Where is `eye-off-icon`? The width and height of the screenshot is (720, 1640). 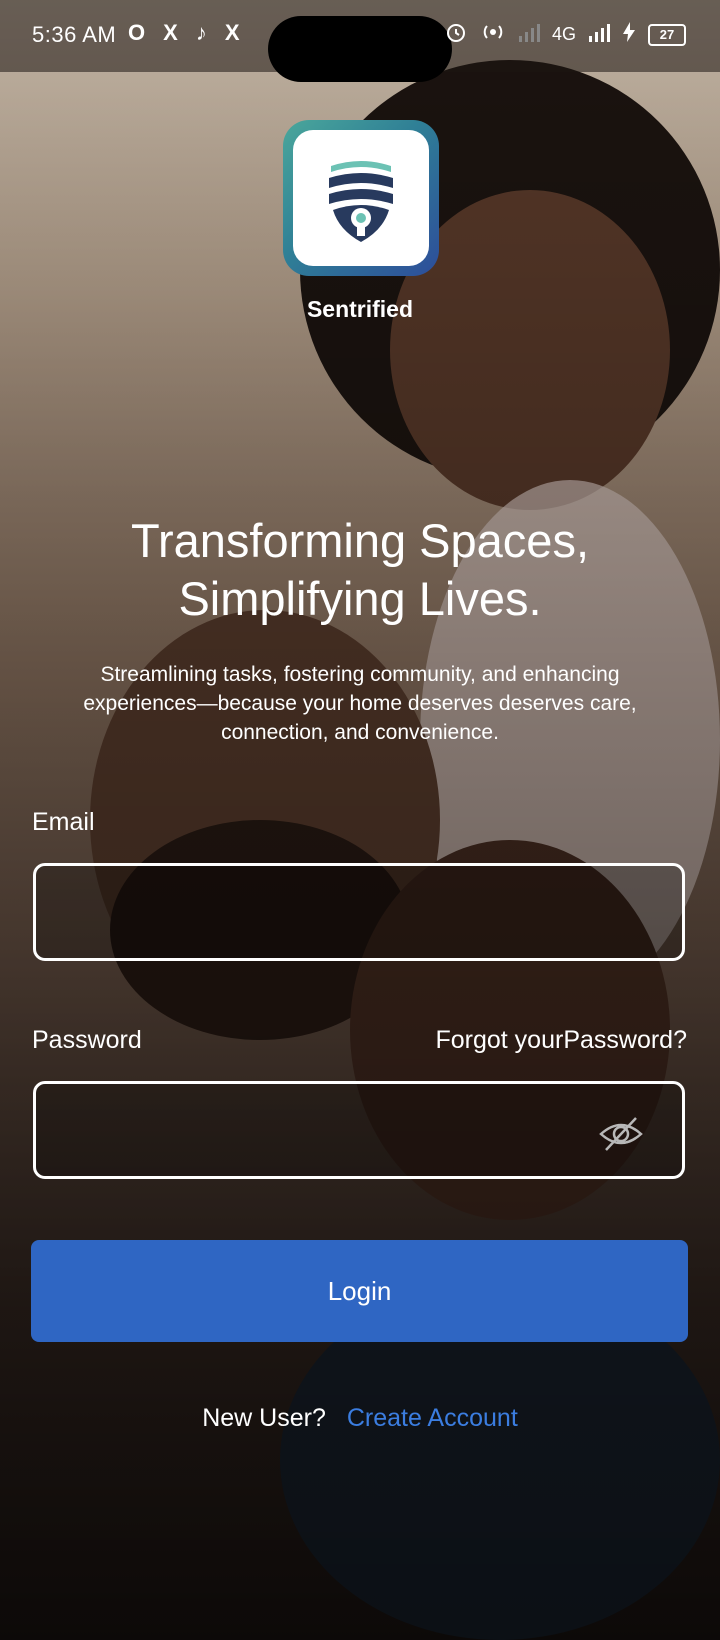 eye-off-icon is located at coordinates (621, 1134).